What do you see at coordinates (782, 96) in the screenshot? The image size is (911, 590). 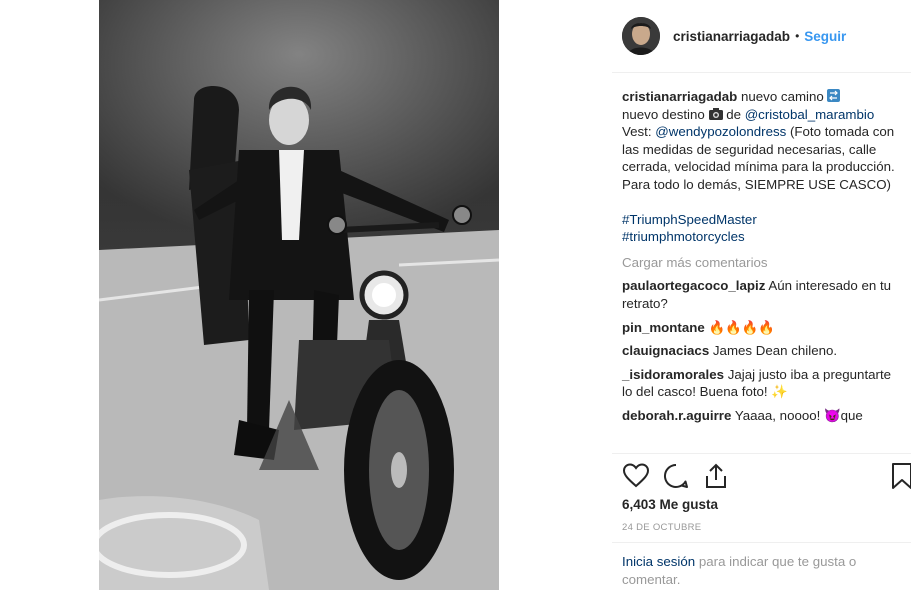 I see `caption-line1: nuevo camino` at bounding box center [782, 96].